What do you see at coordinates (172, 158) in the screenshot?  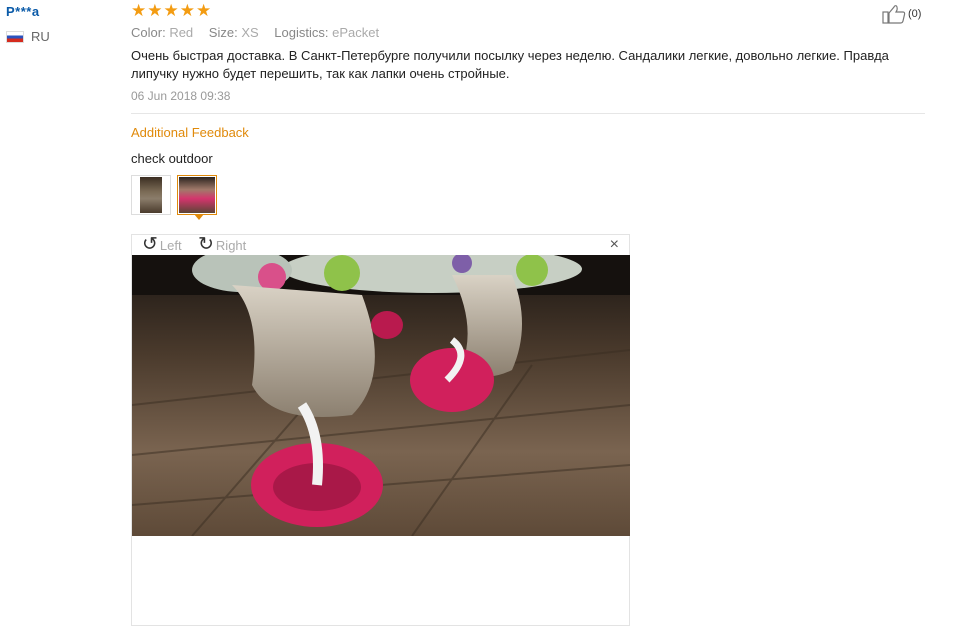 I see `additional-feedback-text: check outdoor` at bounding box center [172, 158].